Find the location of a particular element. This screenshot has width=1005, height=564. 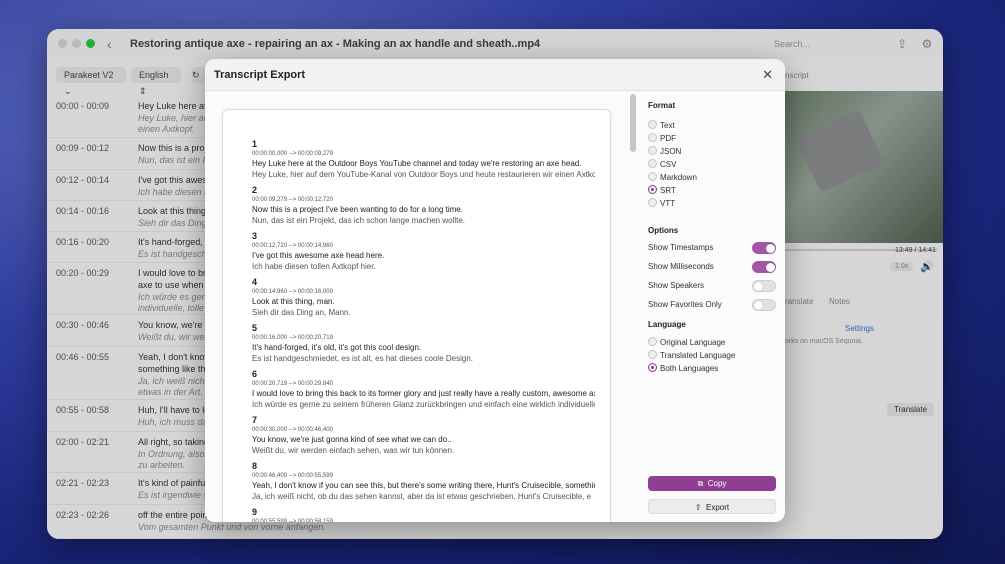

preview-scrollbar is located at coordinates (633, 123).